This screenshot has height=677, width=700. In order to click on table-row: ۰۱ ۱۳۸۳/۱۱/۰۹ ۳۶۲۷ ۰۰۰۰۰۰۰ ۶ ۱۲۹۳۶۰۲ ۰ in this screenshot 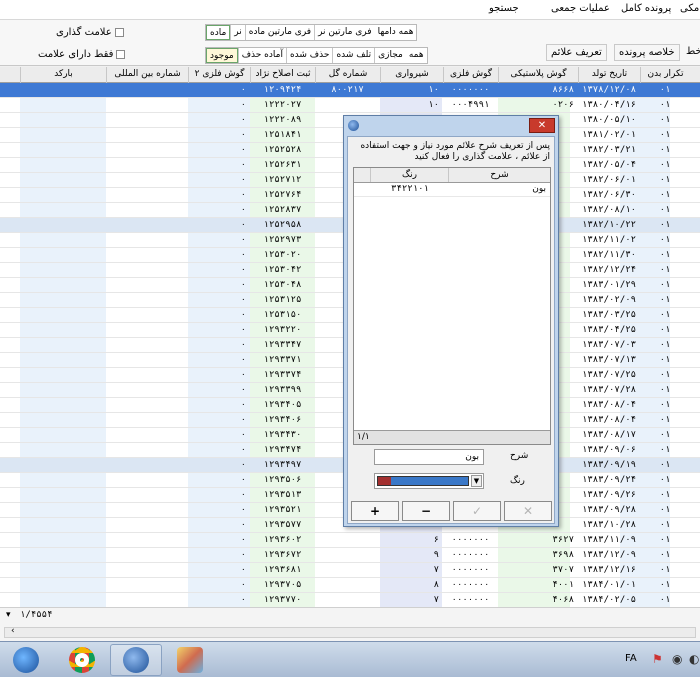, I will do `click(350, 540)`.